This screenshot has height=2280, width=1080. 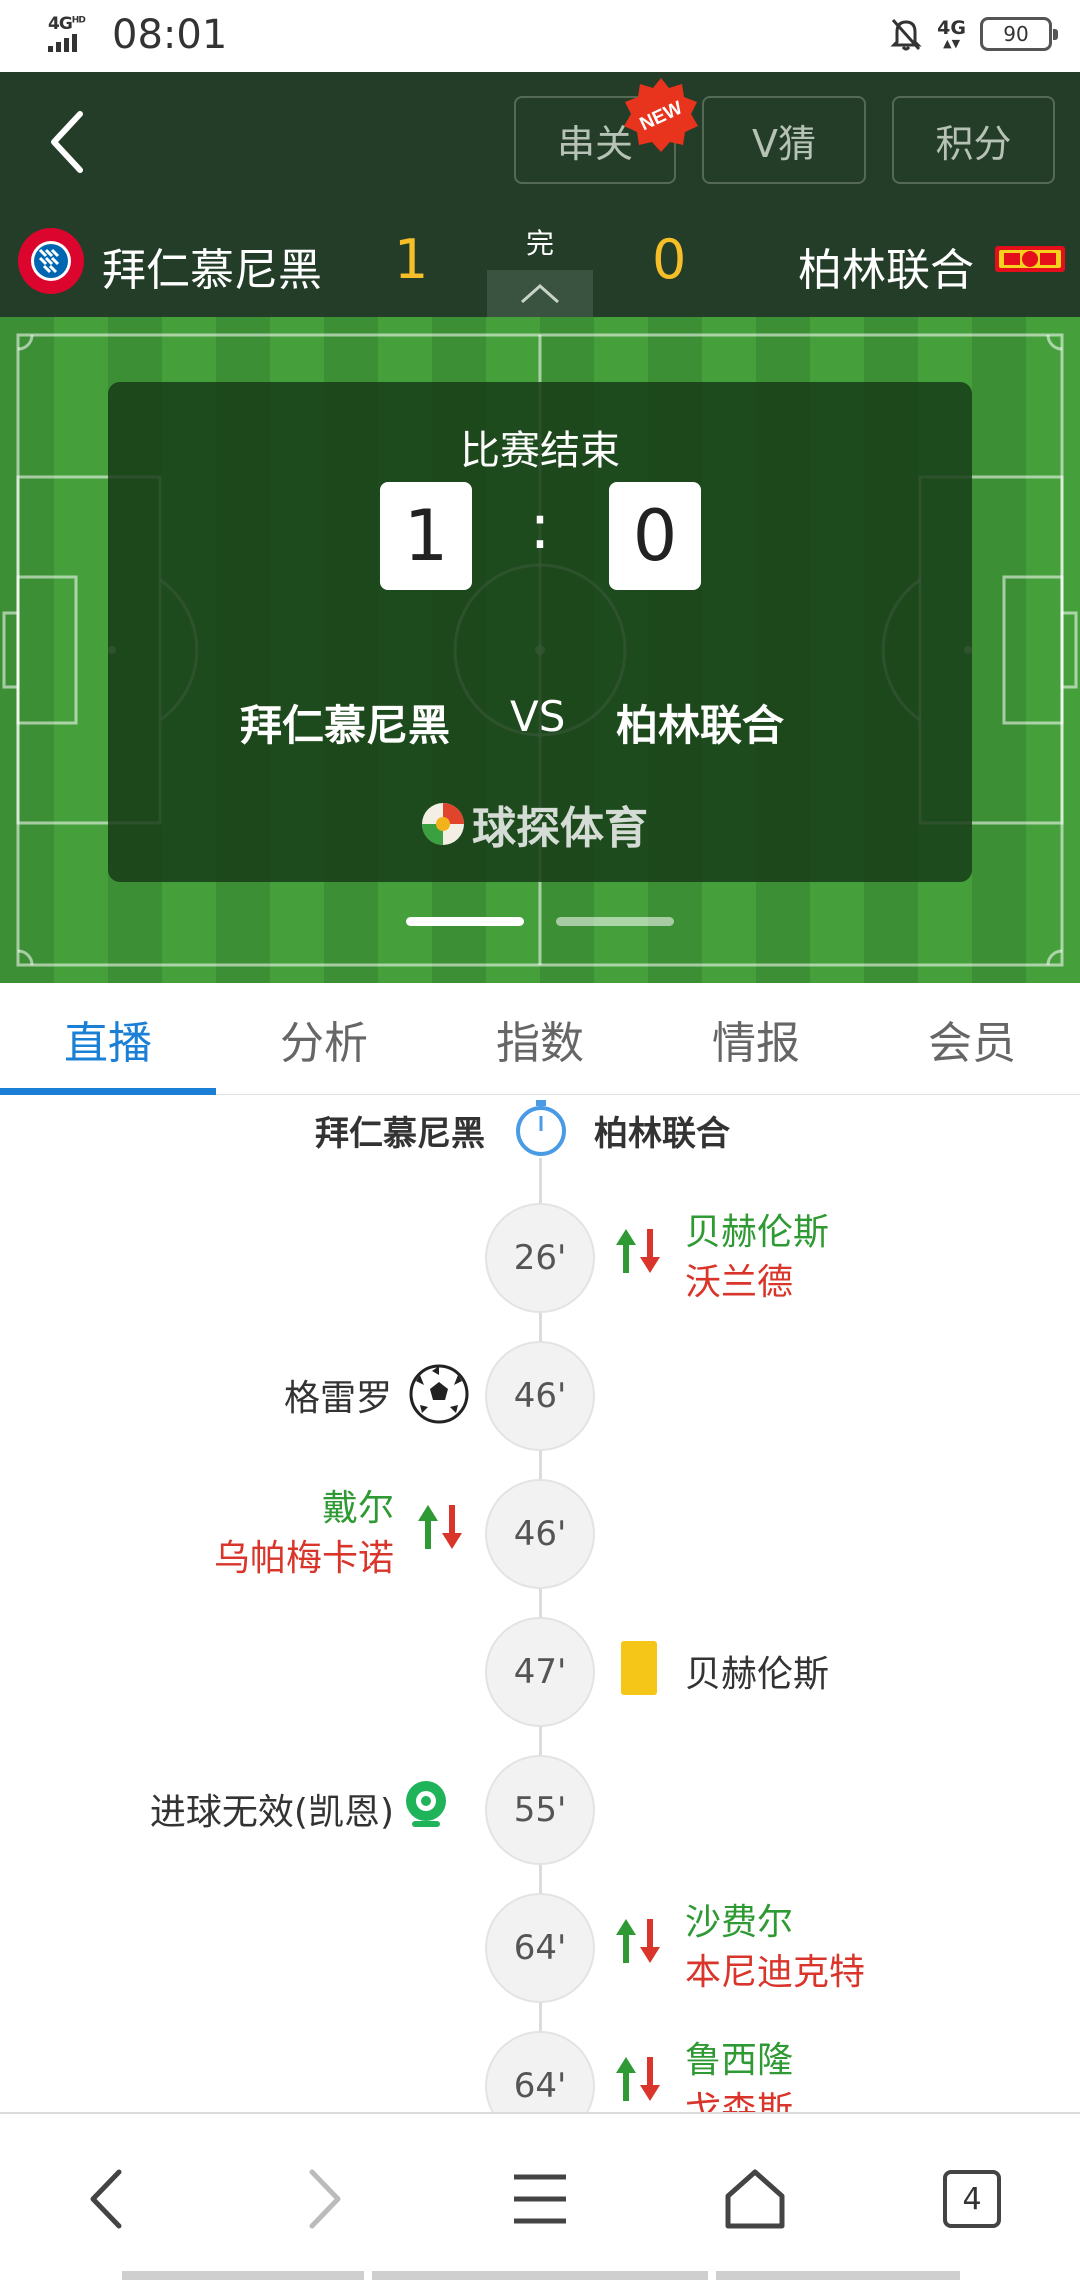 What do you see at coordinates (108, 1091) in the screenshot?
I see `tab-active-indicator` at bounding box center [108, 1091].